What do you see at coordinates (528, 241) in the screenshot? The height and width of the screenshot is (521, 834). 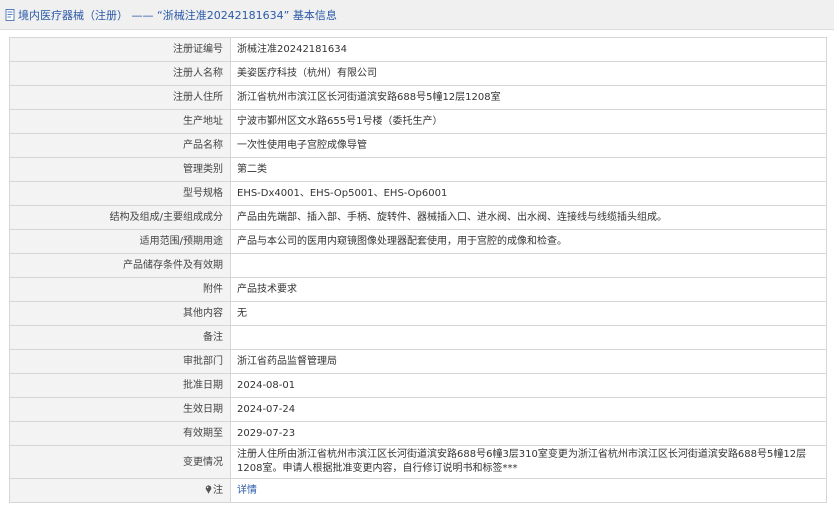 I see `row-value: 产品与本公司的医用内窥镜图像处理器配套使用，用于宫腔的成像和检查。` at bounding box center [528, 241].